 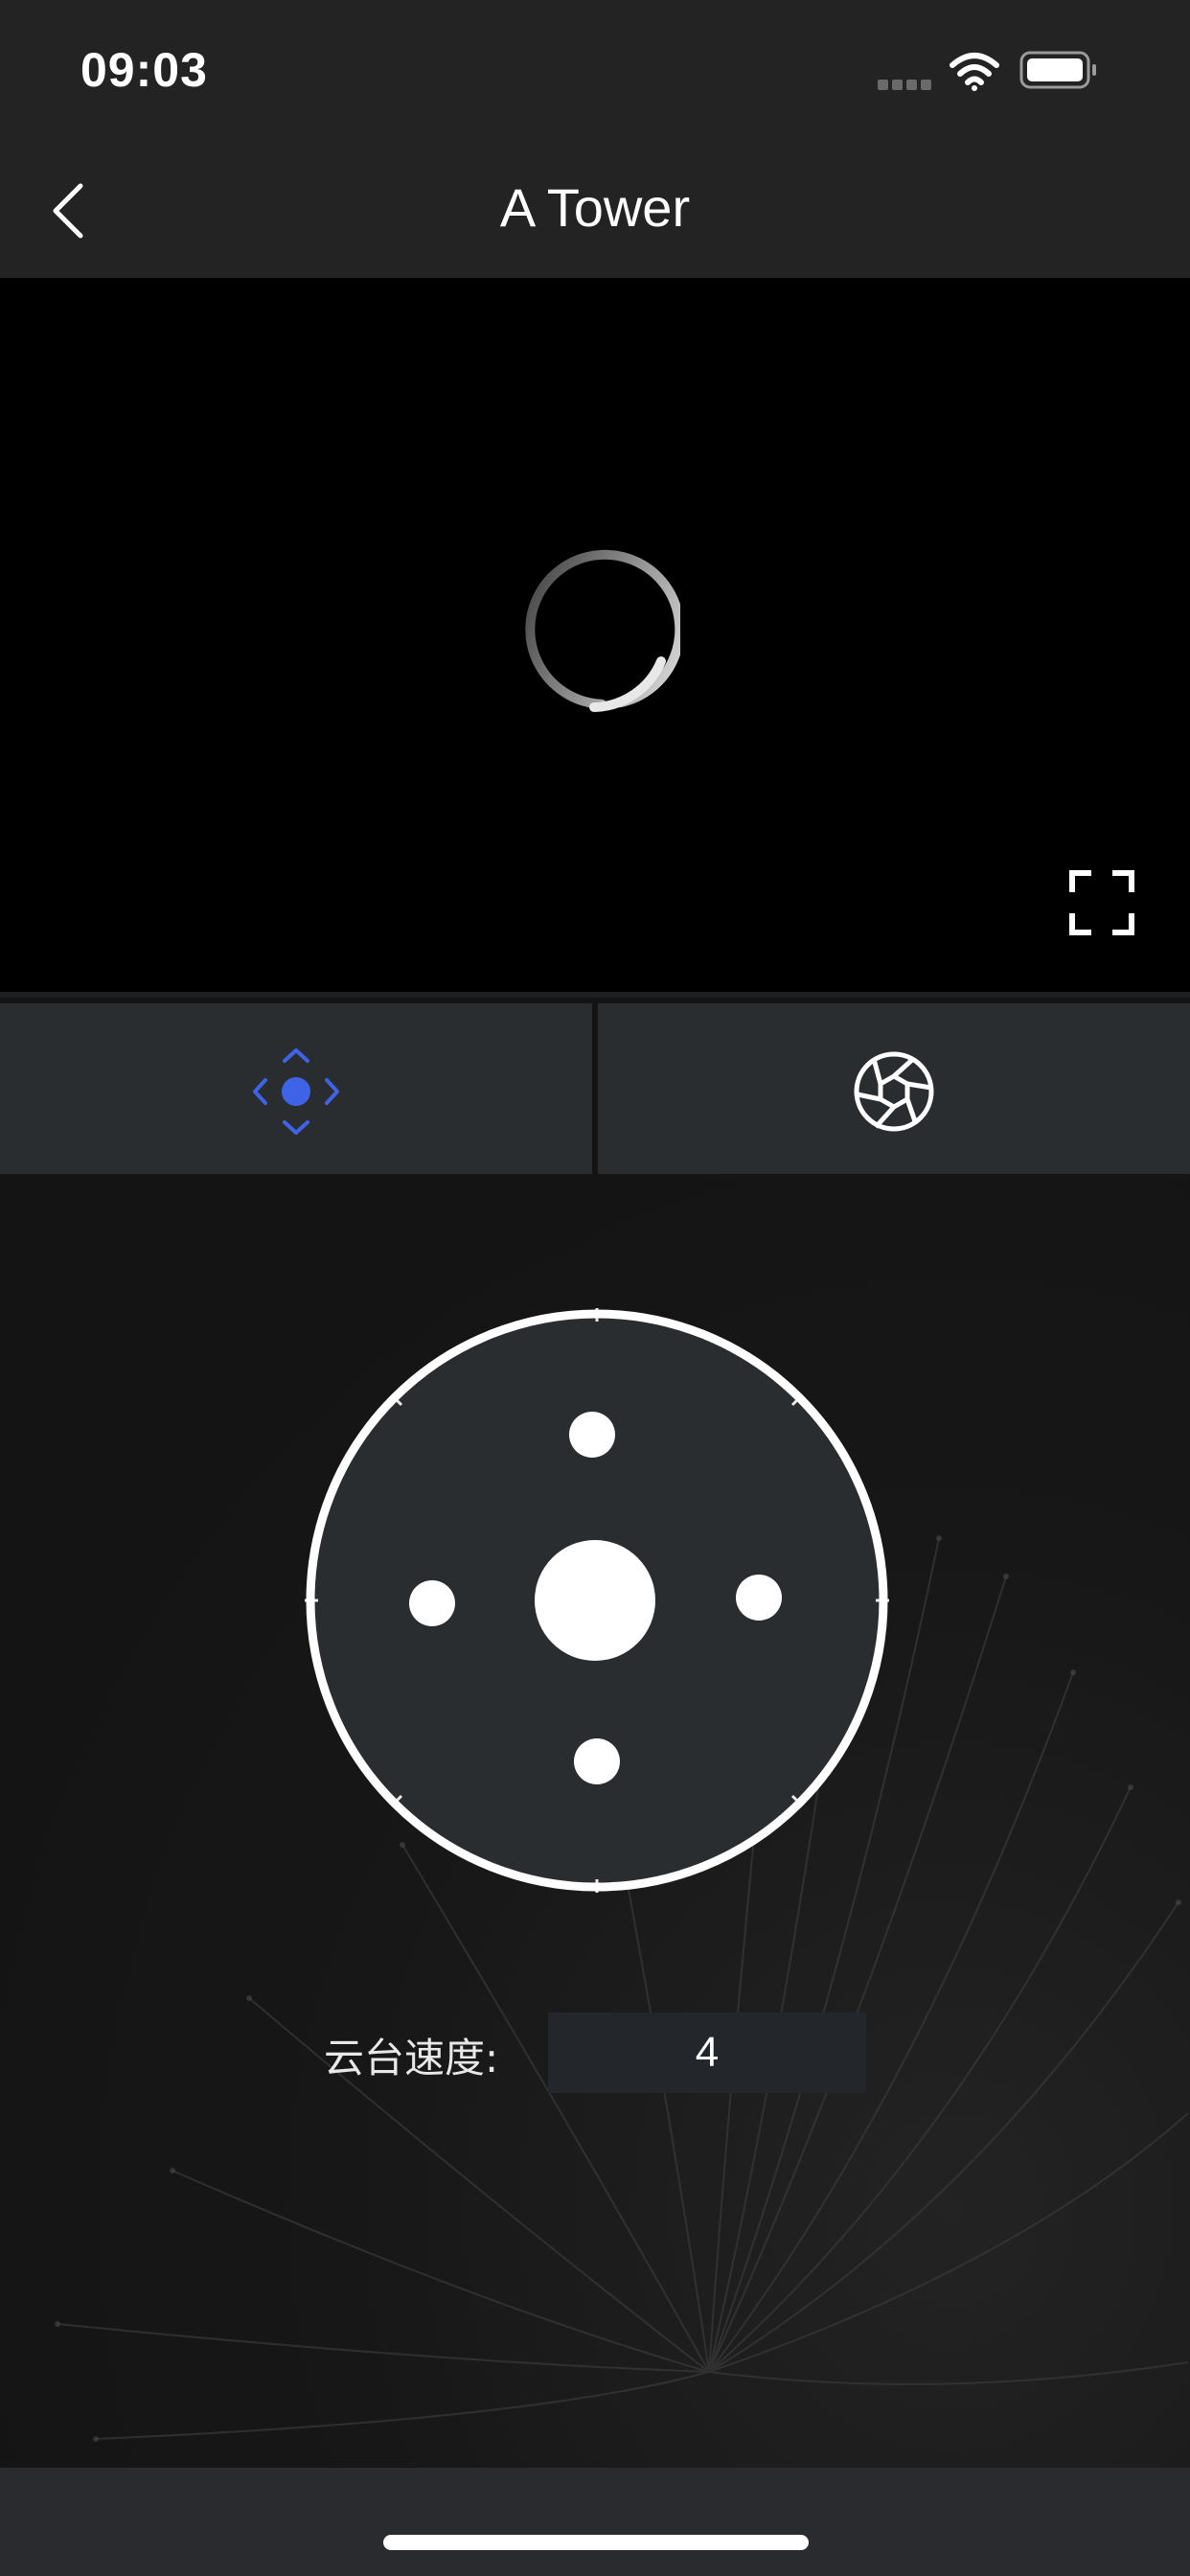 I want to click on ptz-down-button, so click(x=597, y=1761).